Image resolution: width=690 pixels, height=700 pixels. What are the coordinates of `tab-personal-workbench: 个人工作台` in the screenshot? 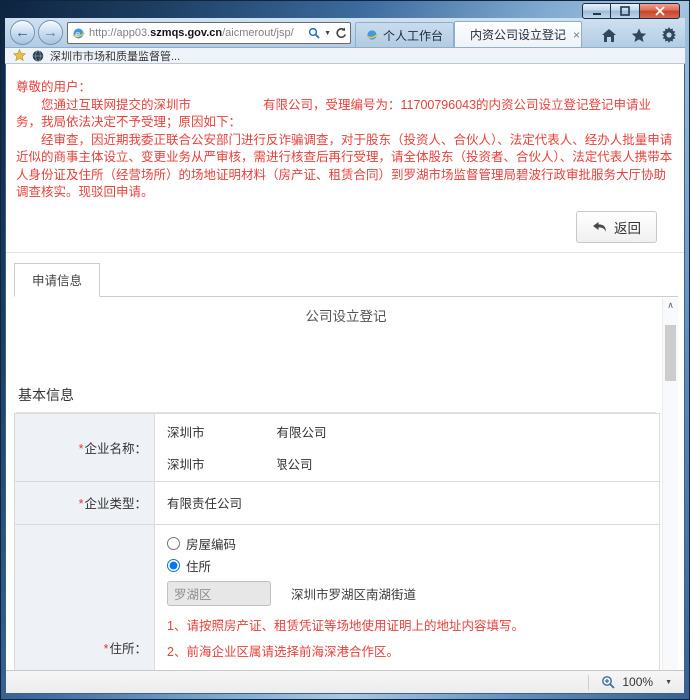 It's located at (405, 34).